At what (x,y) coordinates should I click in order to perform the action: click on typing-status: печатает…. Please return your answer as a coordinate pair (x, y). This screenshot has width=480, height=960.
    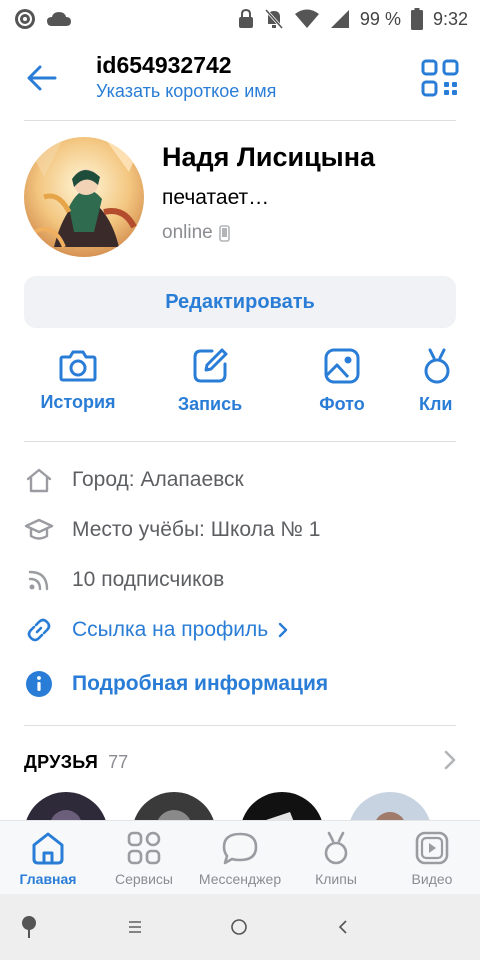
    Looking at the image, I should click on (216, 197).